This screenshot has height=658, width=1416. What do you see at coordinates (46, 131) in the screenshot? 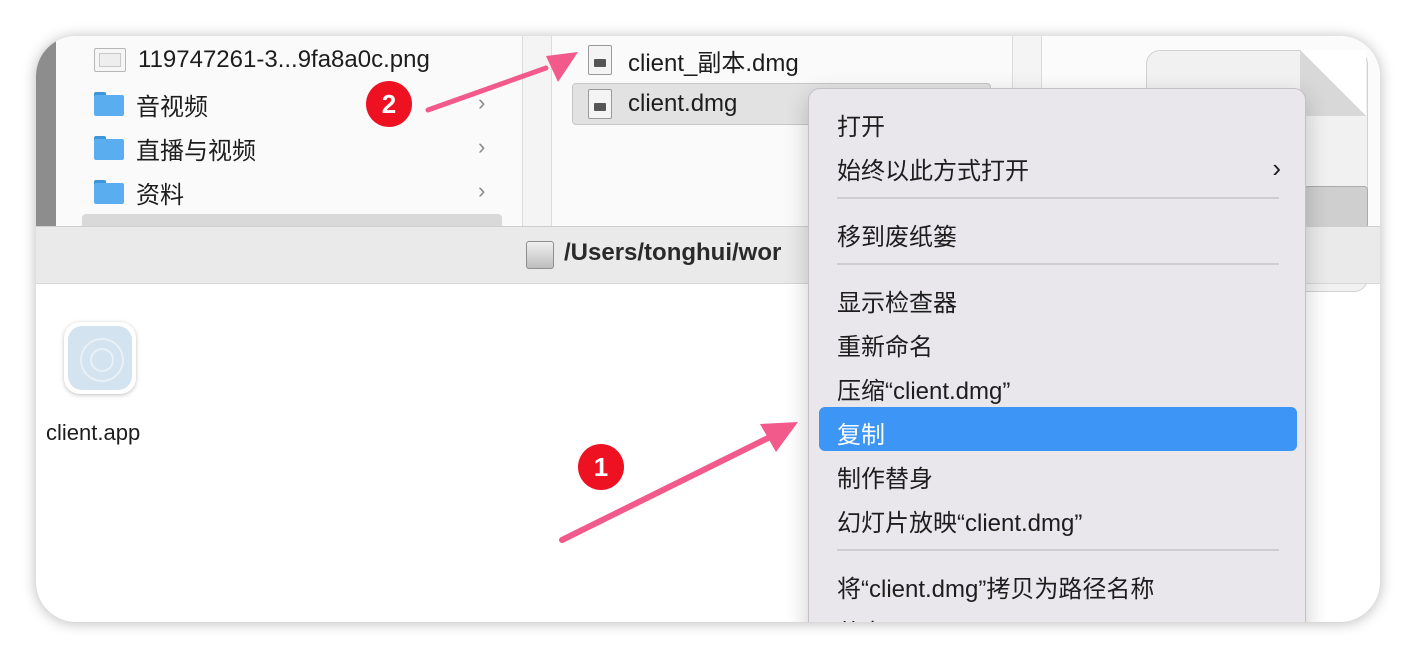
I see `window-edge` at bounding box center [46, 131].